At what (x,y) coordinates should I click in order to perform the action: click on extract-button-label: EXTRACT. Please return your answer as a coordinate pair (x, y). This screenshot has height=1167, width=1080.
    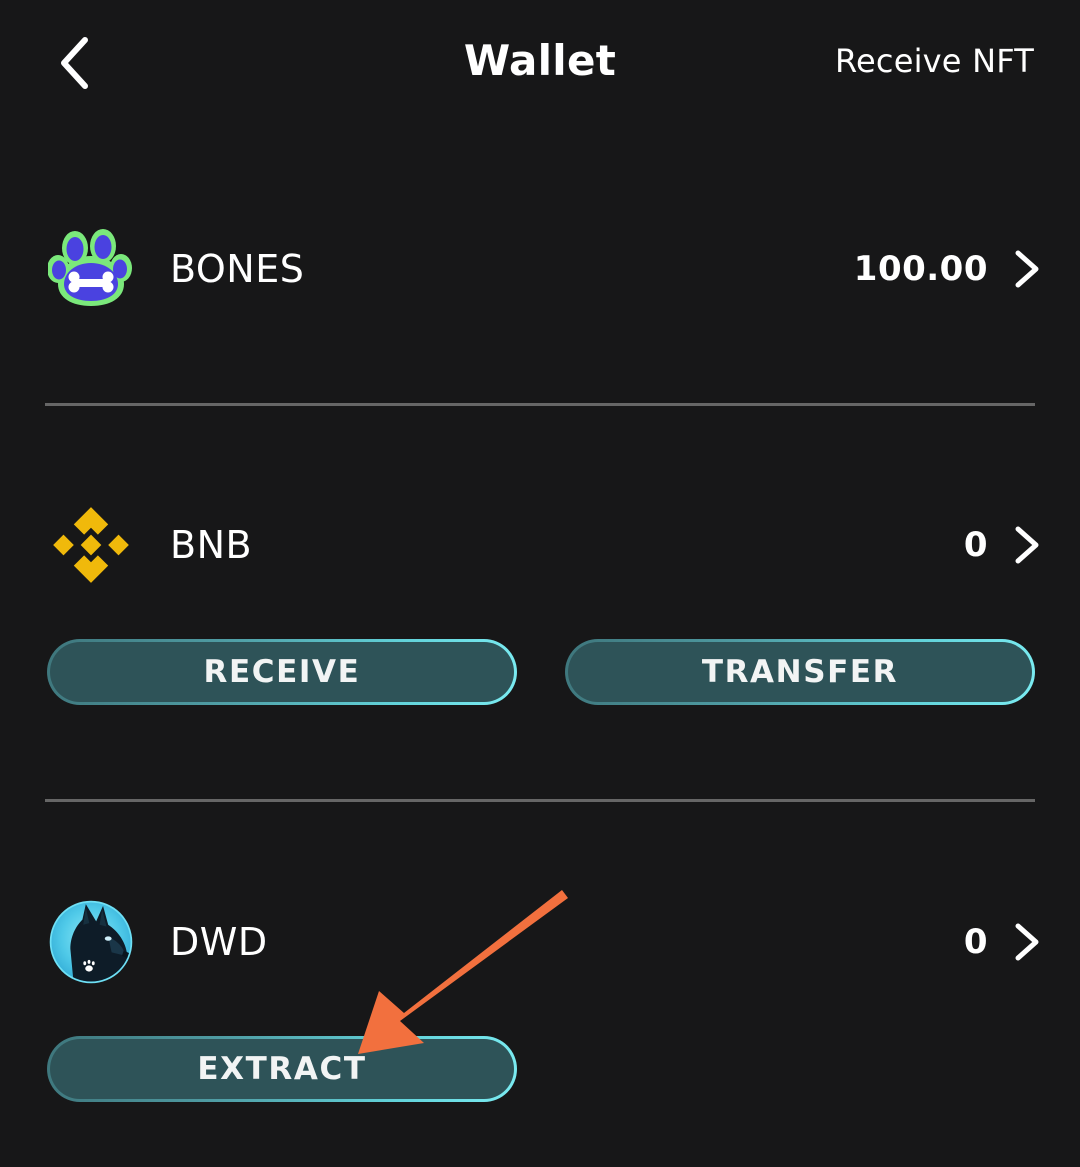
    Looking at the image, I should click on (282, 1069).